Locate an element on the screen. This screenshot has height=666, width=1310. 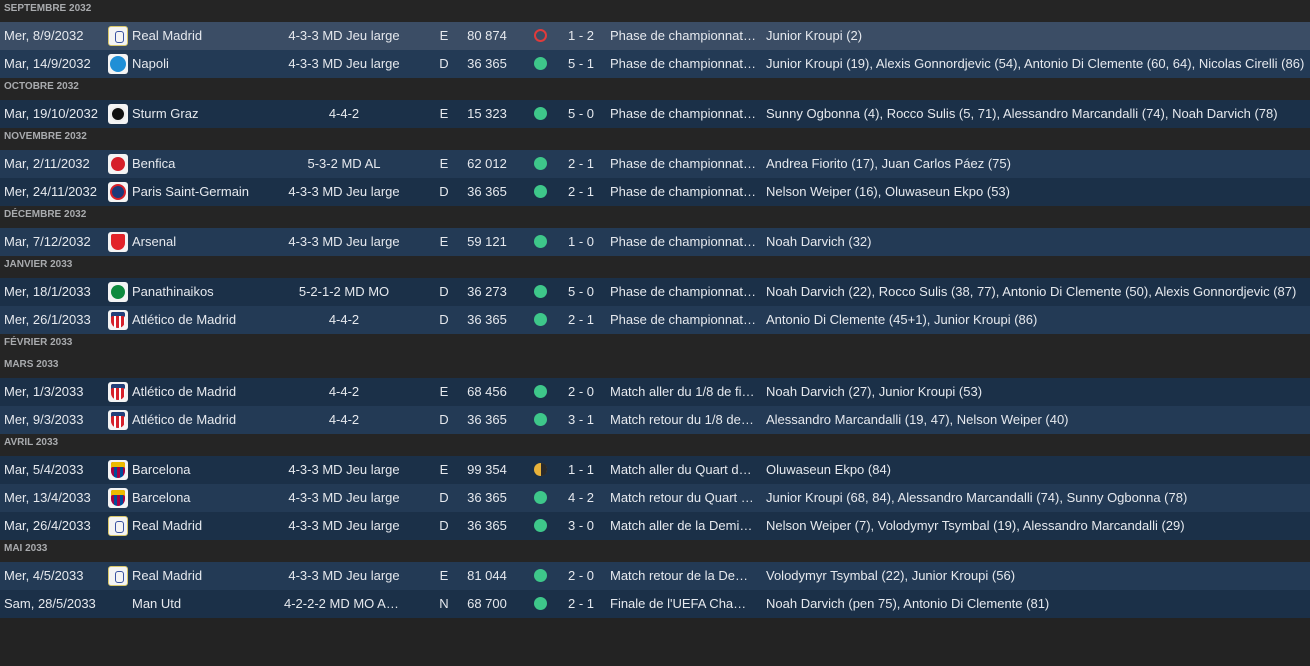
opponent-name: Panathinaikos is located at coordinates (207, 292).